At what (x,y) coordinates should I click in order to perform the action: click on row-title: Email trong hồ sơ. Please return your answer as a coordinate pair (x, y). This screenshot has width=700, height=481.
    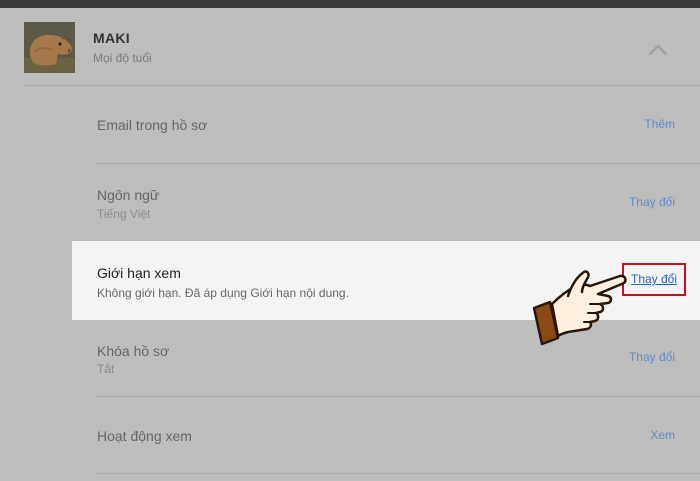
    Looking at the image, I should click on (152, 125).